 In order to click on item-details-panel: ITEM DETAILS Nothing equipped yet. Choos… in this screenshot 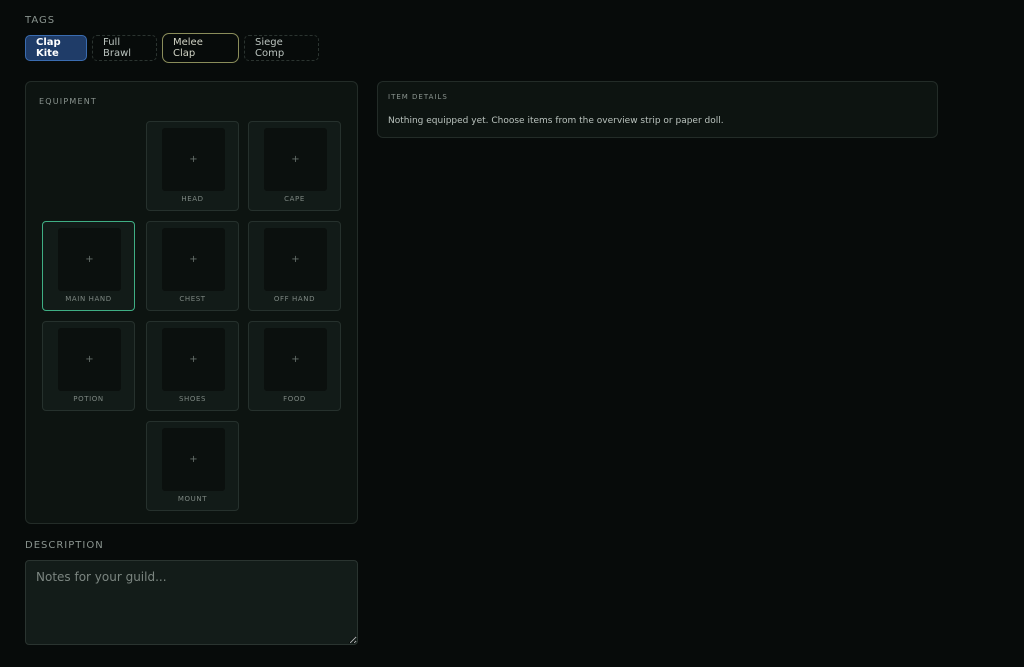, I will do `click(657, 109)`.